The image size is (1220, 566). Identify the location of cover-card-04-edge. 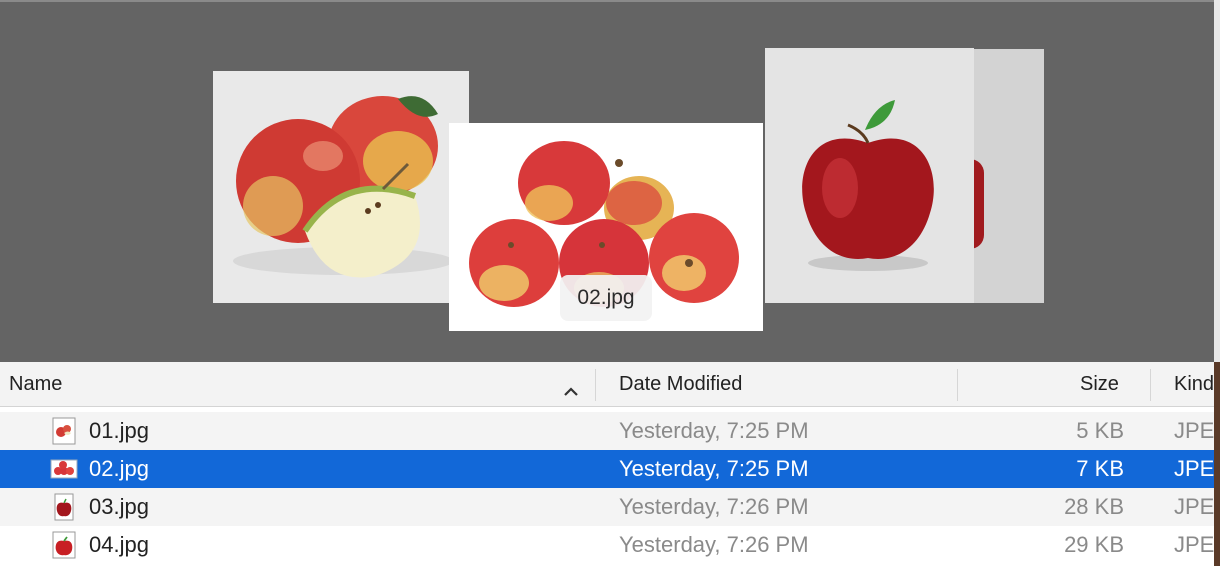
(1007, 176).